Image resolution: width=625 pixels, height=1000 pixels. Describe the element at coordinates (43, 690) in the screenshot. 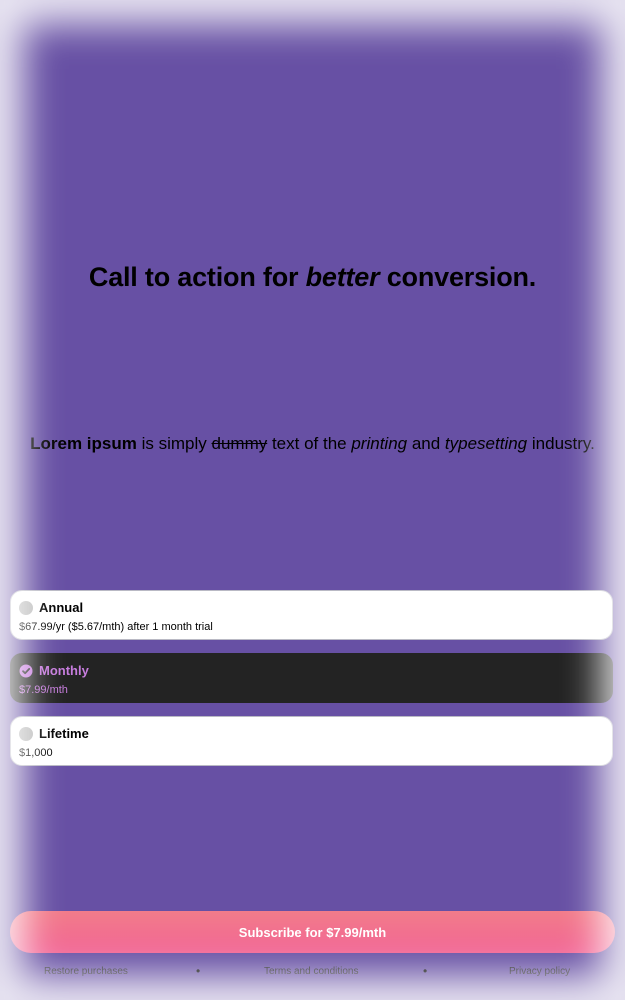

I see `plan-price: $7.99/mth` at that location.